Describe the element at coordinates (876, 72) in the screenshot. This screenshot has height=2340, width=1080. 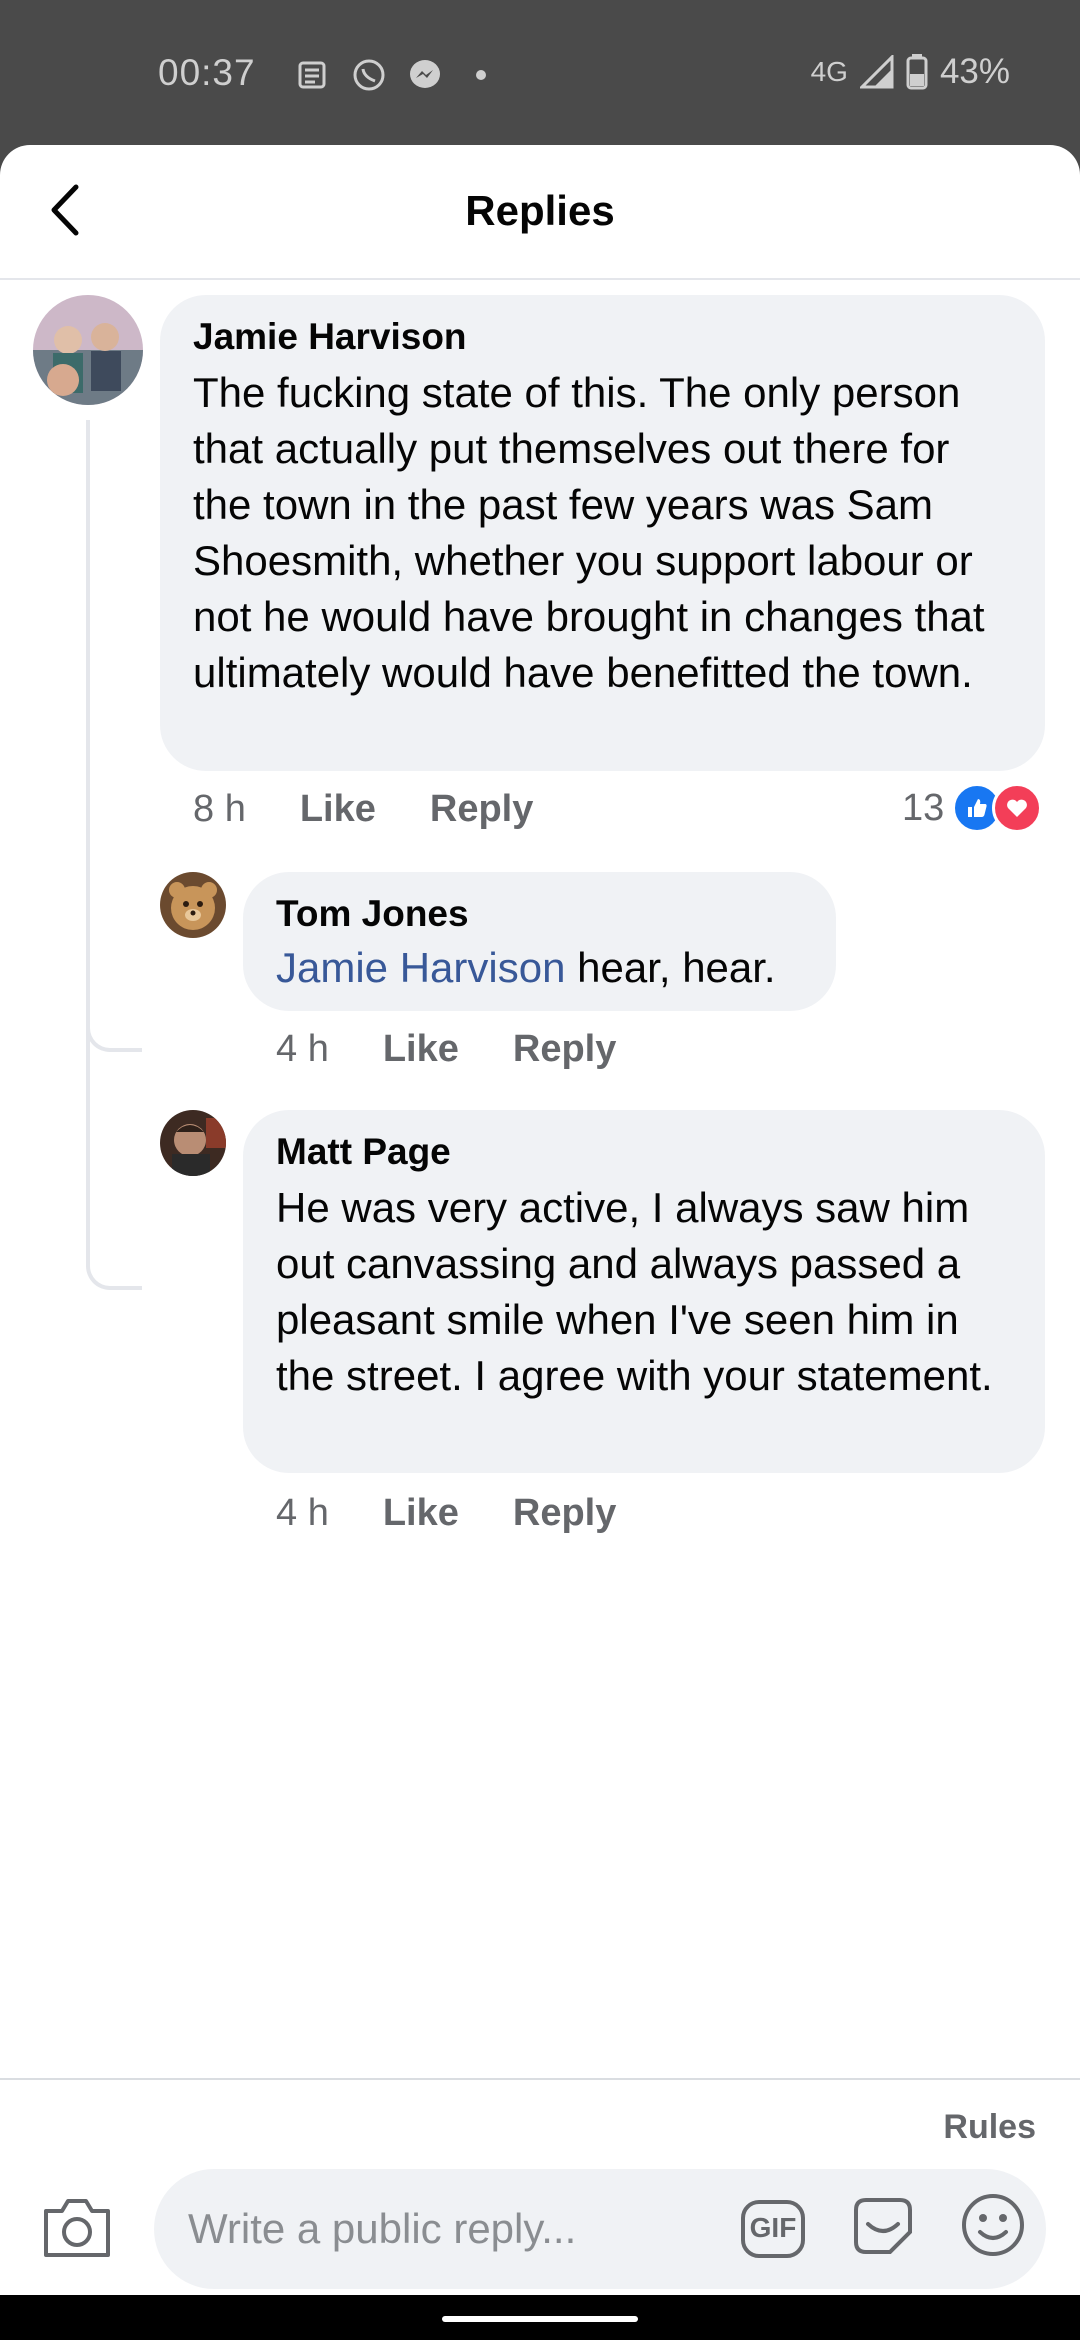
I see `signal-icon` at that location.